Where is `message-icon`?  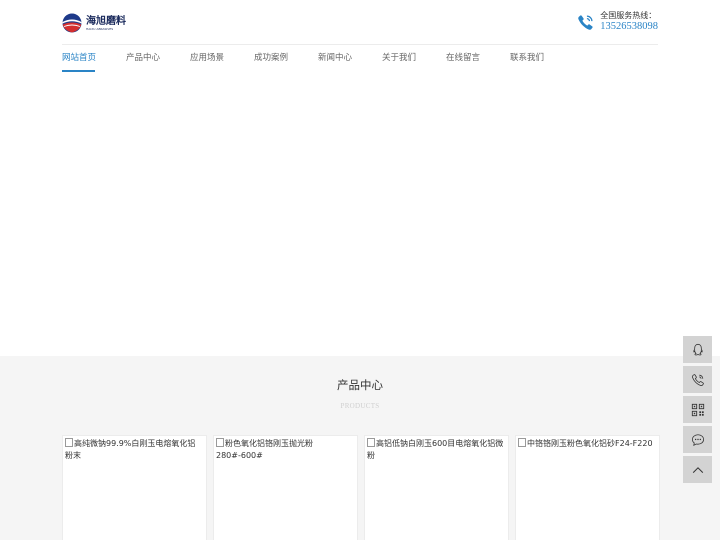 message-icon is located at coordinates (697, 439).